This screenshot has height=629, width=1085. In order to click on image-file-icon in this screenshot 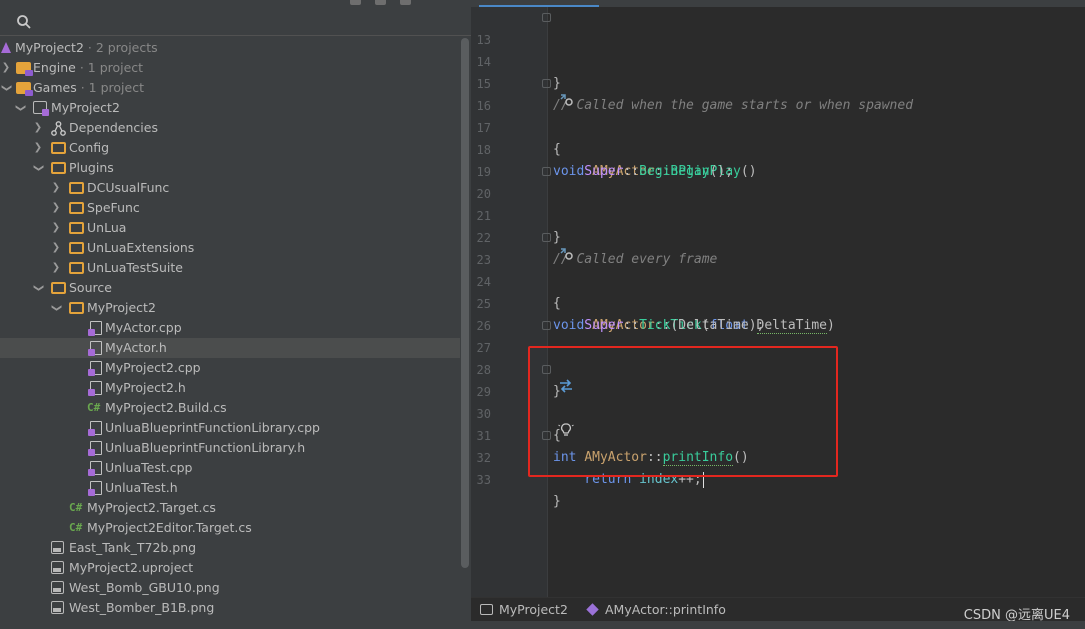, I will do `click(58, 608)`.